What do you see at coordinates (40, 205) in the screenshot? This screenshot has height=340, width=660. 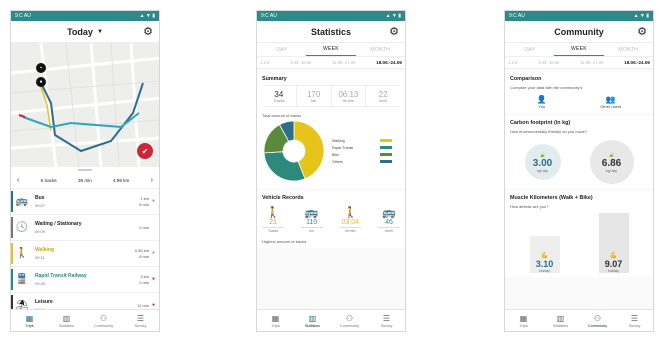 I see `trip-time: 09:07` at bounding box center [40, 205].